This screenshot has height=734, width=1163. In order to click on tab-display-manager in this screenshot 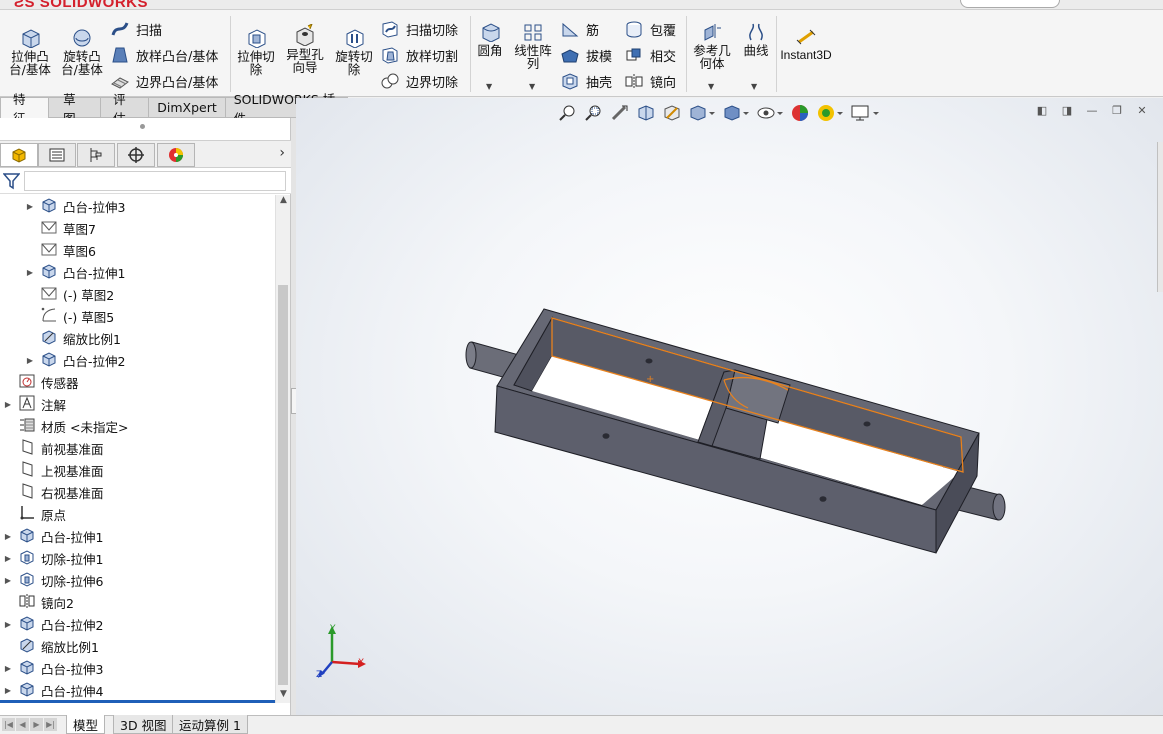, I will do `click(176, 155)`.